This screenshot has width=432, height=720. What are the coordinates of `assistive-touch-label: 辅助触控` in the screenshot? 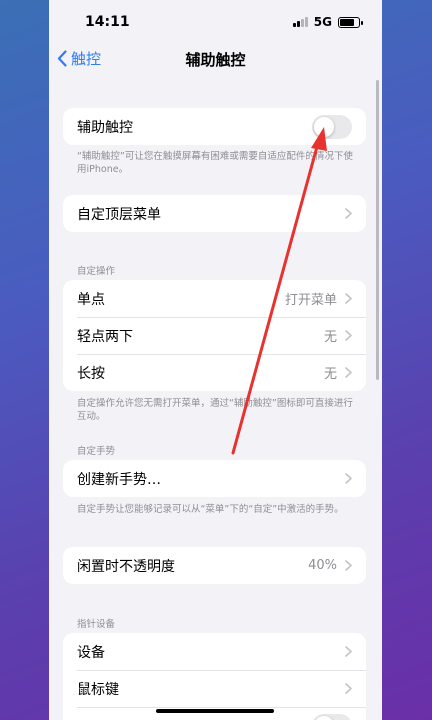 It's located at (105, 127).